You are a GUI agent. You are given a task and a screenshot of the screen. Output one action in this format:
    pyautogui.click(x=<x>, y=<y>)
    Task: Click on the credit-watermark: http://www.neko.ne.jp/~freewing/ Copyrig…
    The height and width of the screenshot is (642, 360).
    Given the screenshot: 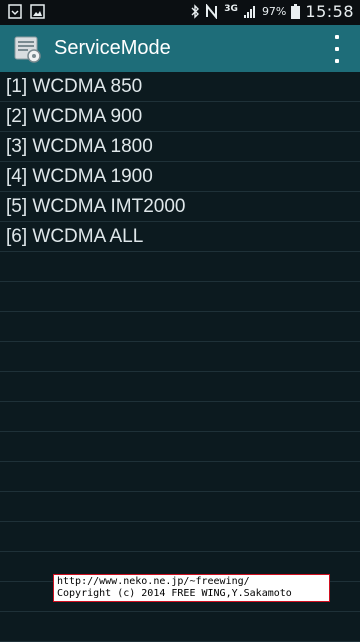 What is the action you would take?
    pyautogui.click(x=191, y=588)
    